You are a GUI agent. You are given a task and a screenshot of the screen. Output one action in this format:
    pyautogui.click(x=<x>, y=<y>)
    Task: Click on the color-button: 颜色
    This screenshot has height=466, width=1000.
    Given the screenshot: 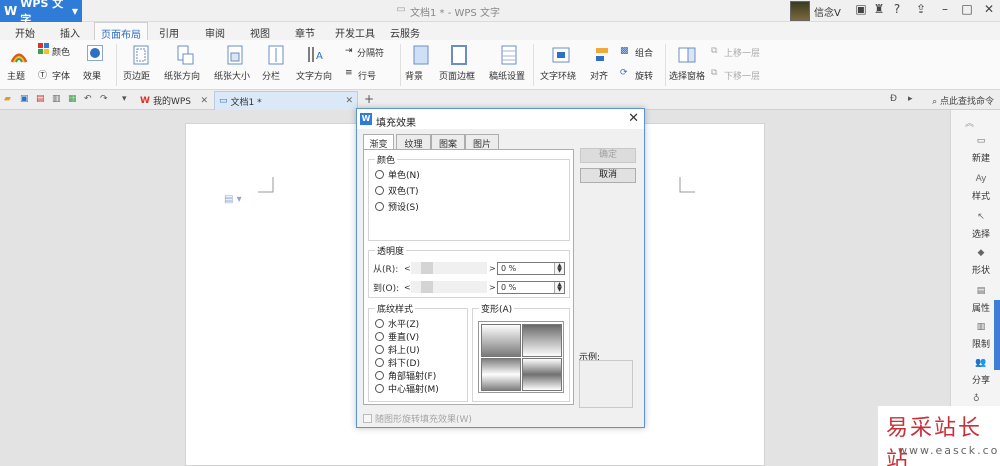 What is the action you would take?
    pyautogui.click(x=61, y=51)
    